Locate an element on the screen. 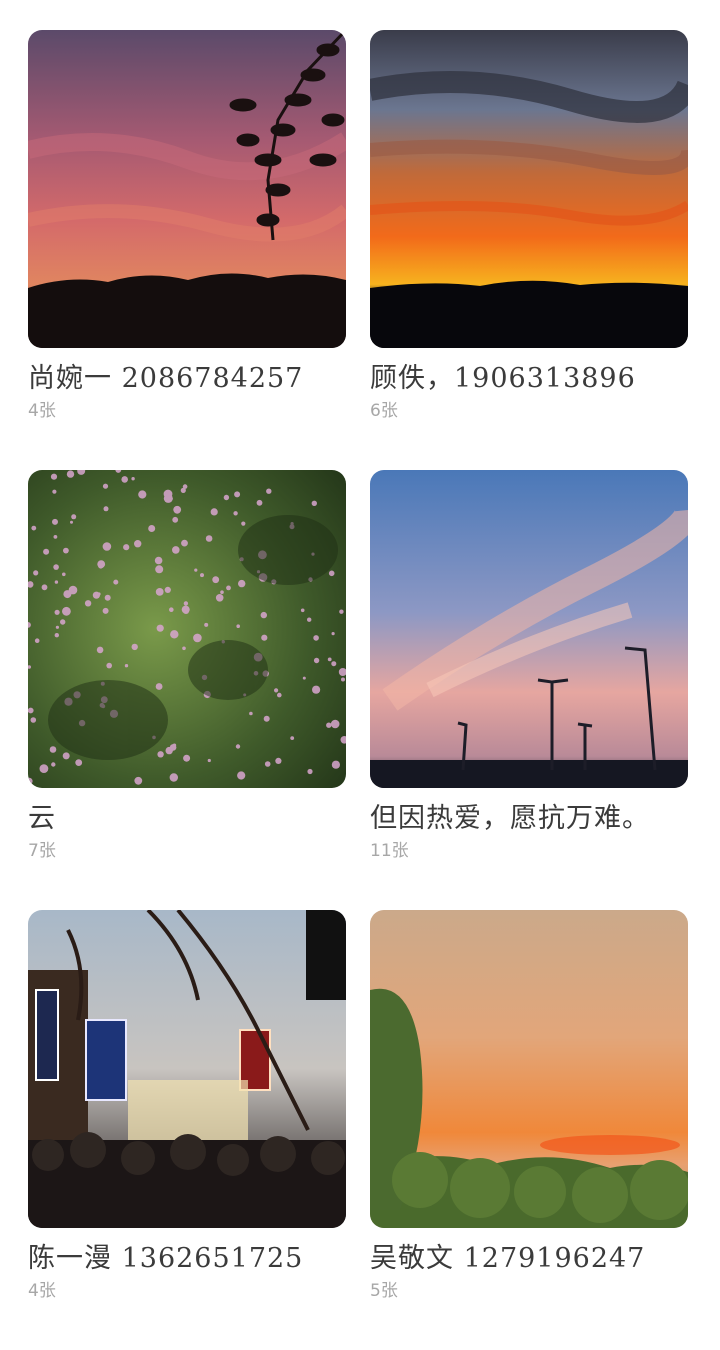 Image resolution: width=720 pixels, height=1350 pixels. album-photo-count: 11张 is located at coordinates (389, 851).